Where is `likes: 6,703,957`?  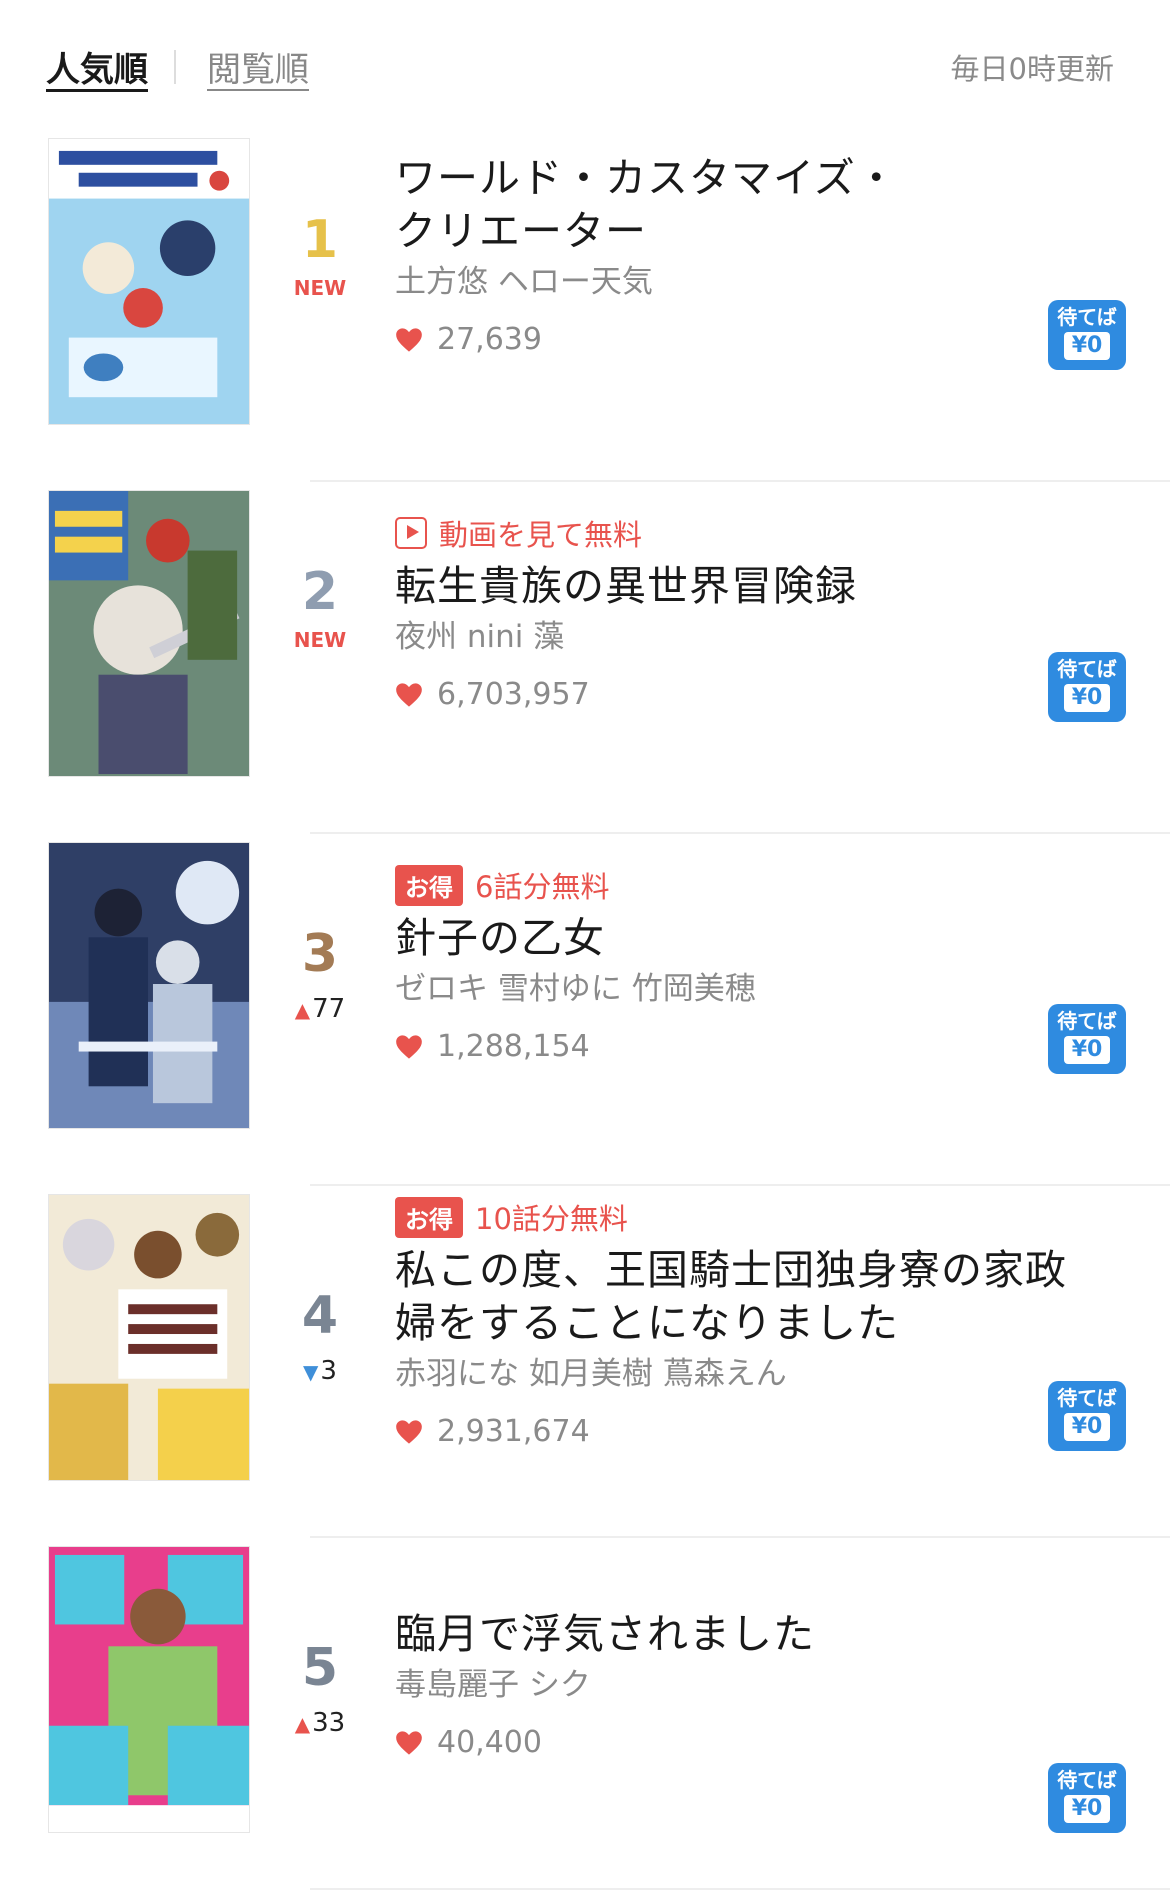
likes: 6,703,957 is located at coordinates (745, 694).